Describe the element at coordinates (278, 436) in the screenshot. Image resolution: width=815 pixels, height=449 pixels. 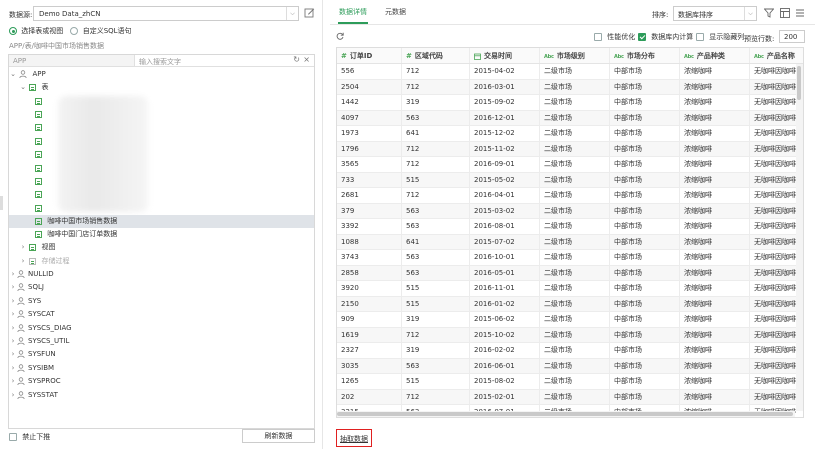
I see `refresh-data-button: 刷新数据` at that location.